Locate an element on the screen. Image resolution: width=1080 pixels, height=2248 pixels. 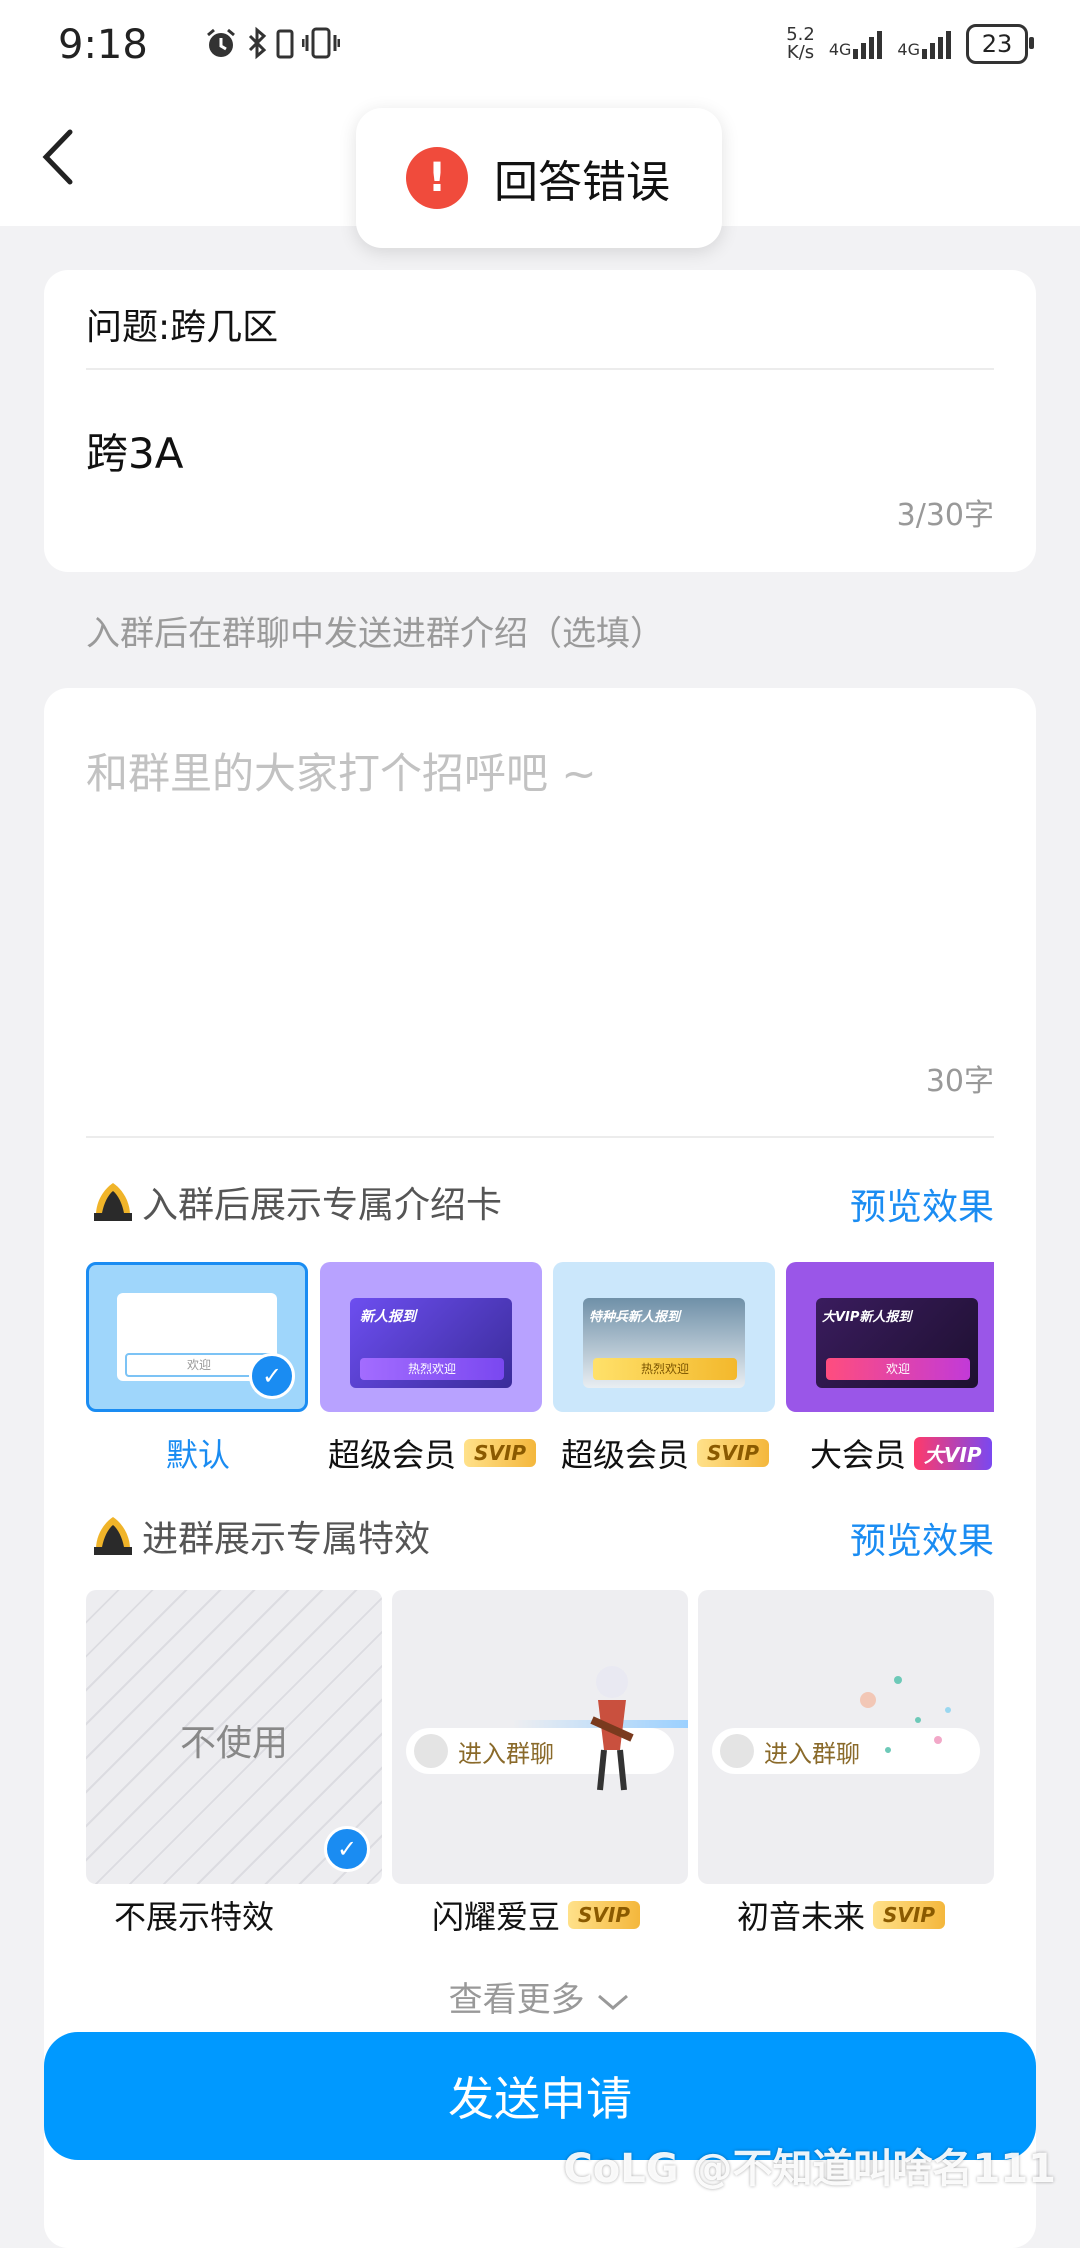
idol-figure-icon is located at coordinates (612, 1728).